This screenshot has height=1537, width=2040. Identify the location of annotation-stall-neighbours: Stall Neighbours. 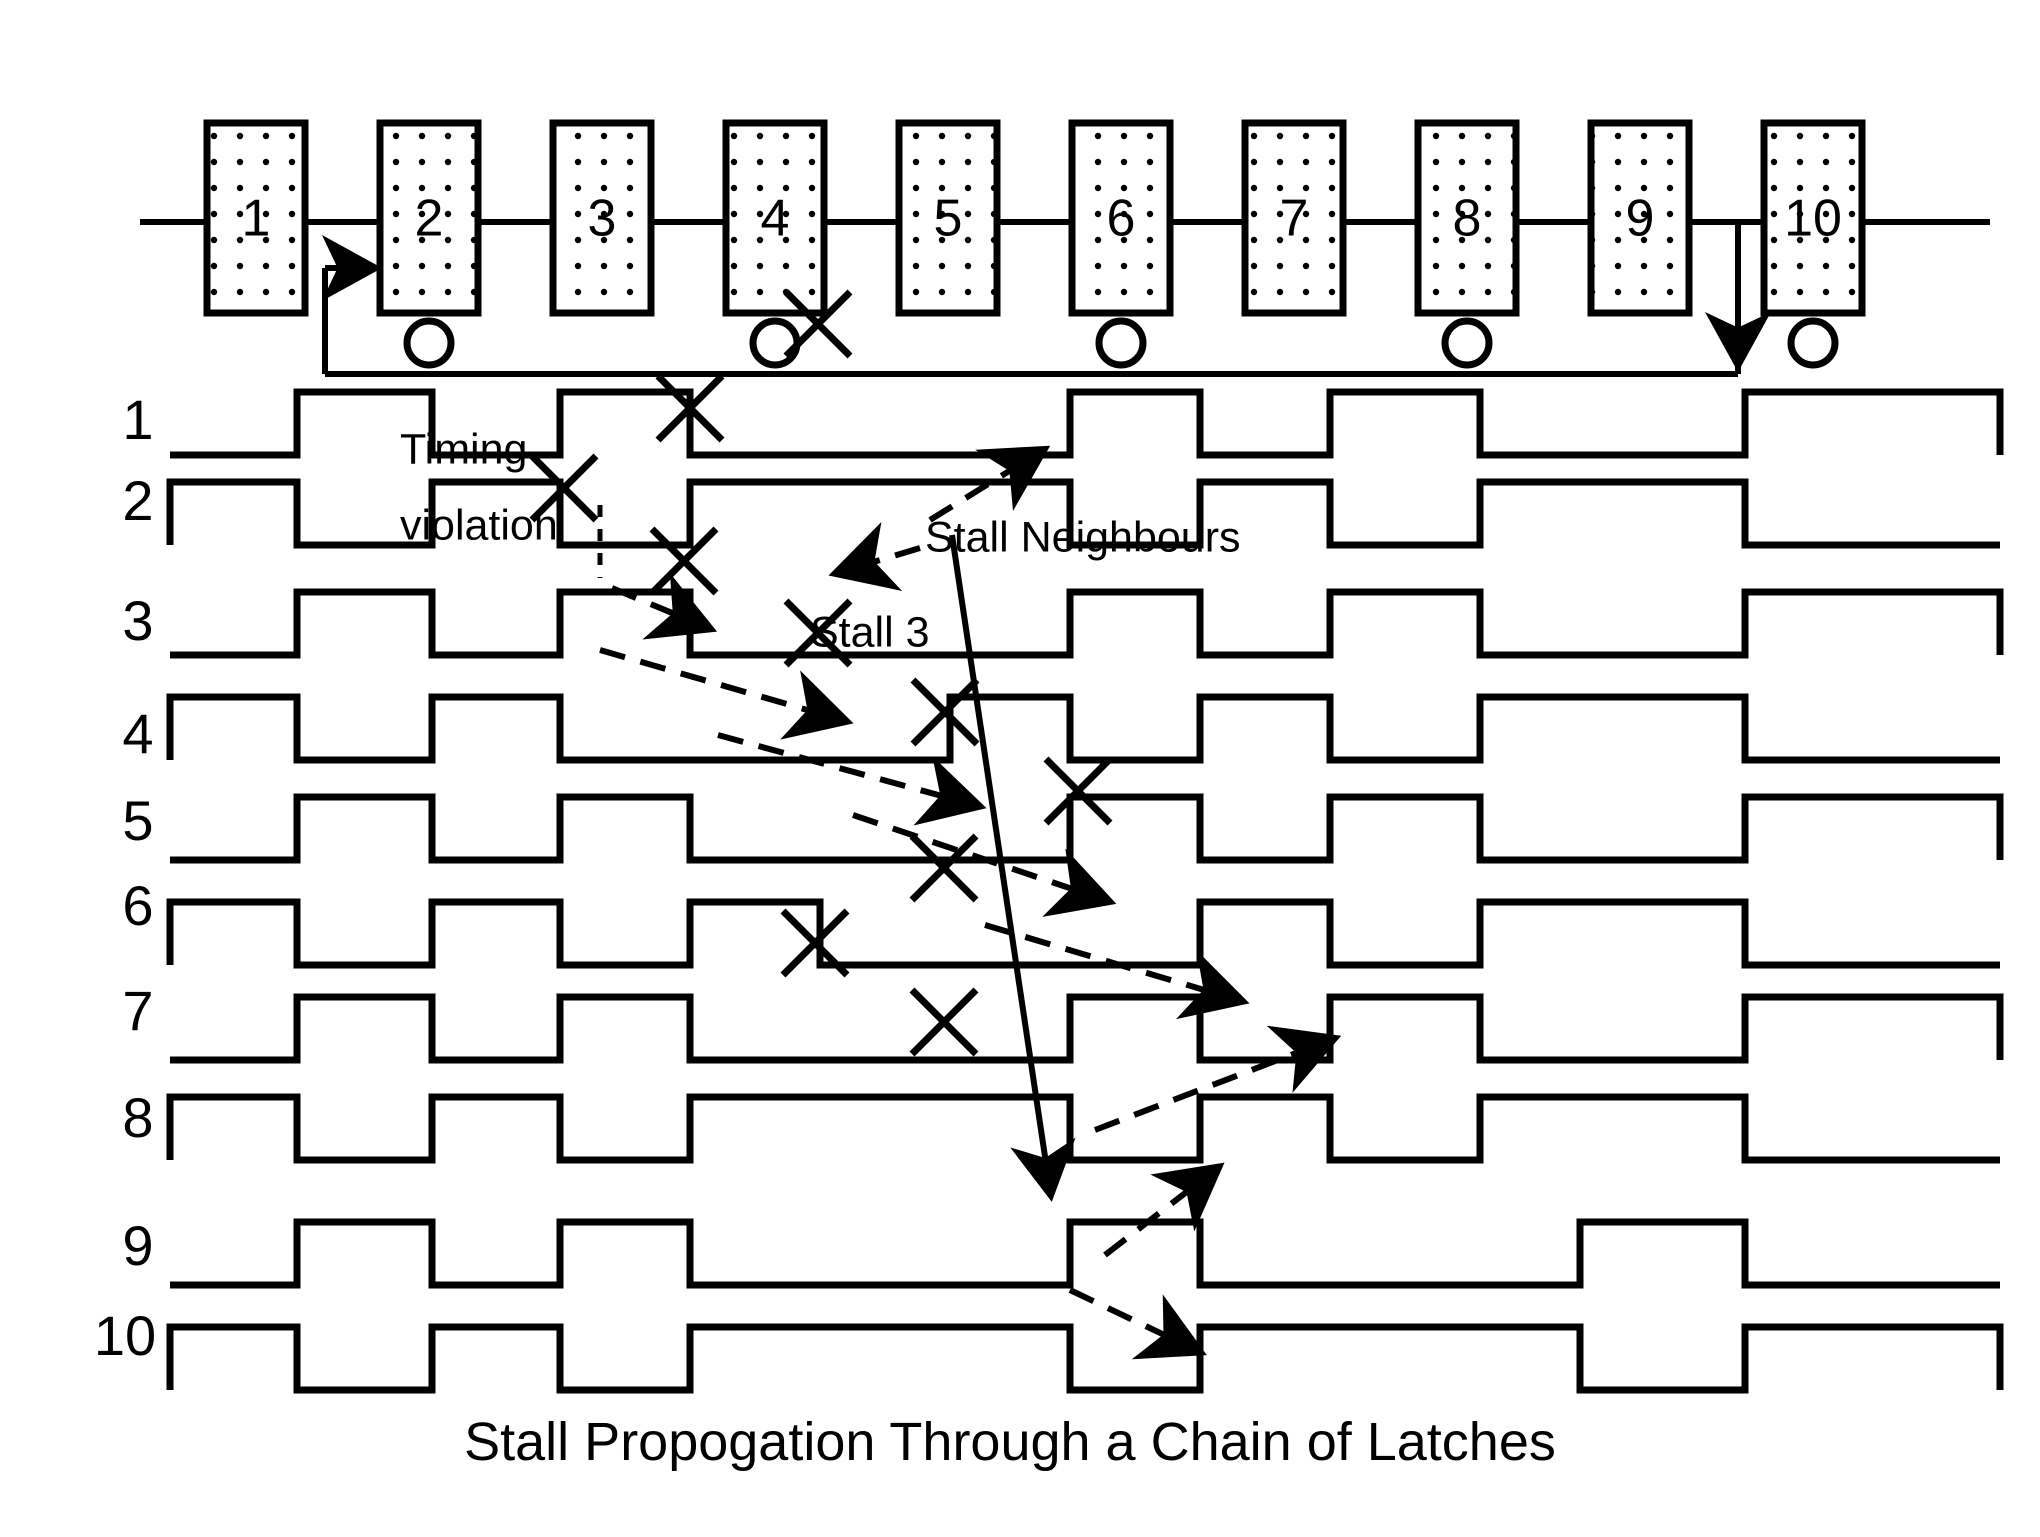
(1083, 537).